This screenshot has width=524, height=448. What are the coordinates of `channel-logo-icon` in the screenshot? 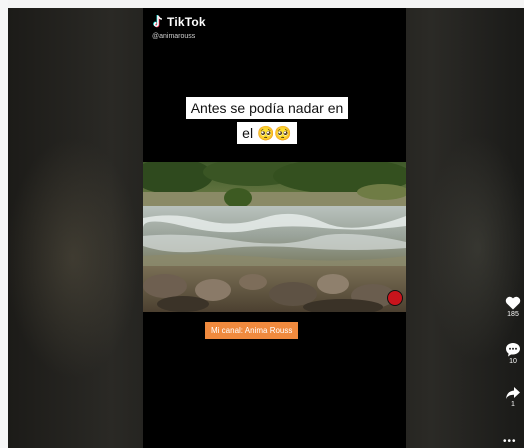 It's located at (395, 298).